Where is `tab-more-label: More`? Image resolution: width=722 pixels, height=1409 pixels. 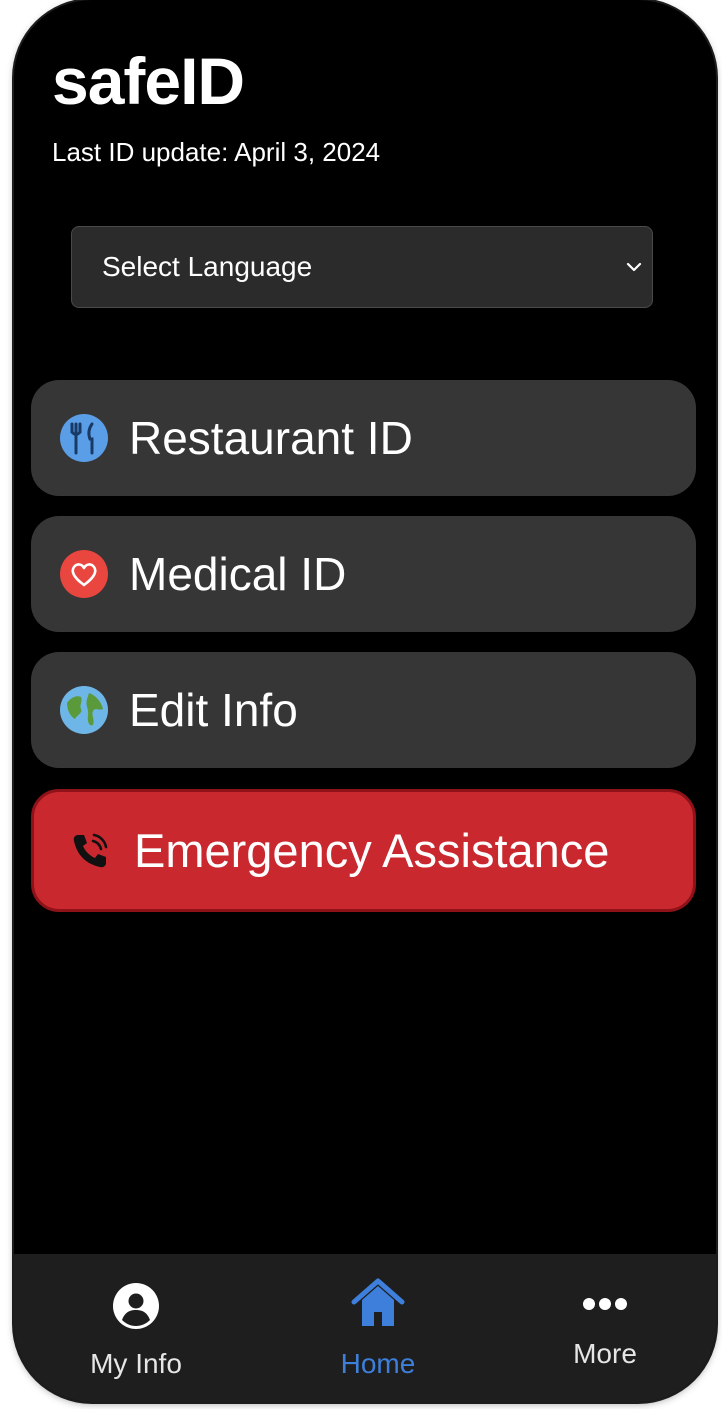 tab-more-label: More is located at coordinates (605, 1353).